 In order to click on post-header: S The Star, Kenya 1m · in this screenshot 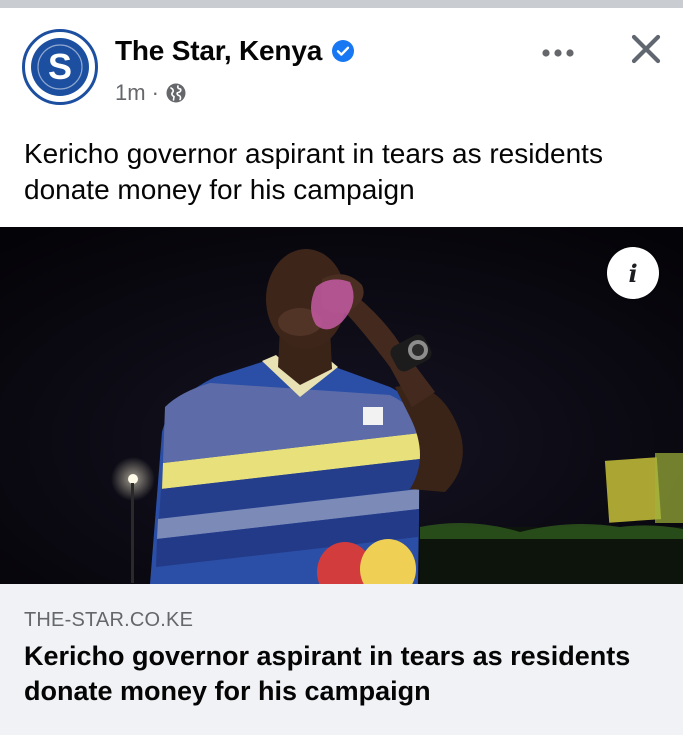, I will do `click(341, 63)`.